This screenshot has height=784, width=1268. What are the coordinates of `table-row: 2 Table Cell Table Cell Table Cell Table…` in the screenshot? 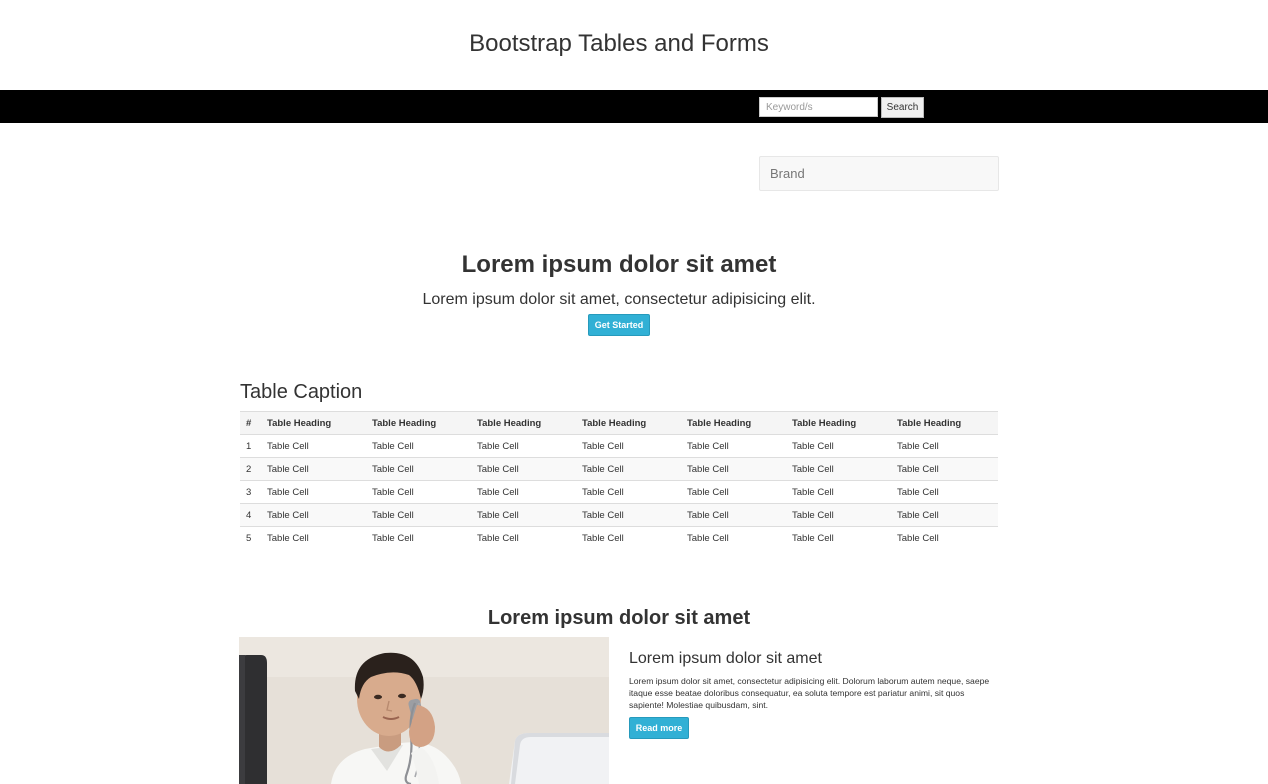 It's located at (619, 469).